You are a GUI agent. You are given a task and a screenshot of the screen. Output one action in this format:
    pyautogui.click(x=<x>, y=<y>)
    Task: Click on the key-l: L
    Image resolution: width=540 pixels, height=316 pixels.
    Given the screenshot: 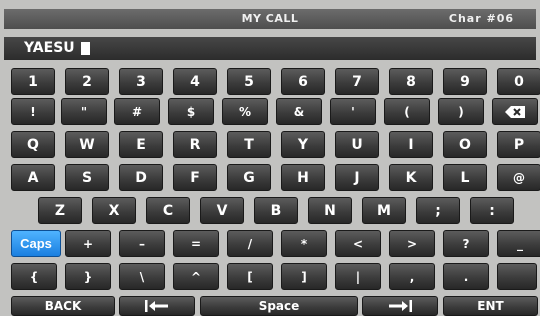 What is the action you would take?
    pyautogui.click(x=465, y=177)
    